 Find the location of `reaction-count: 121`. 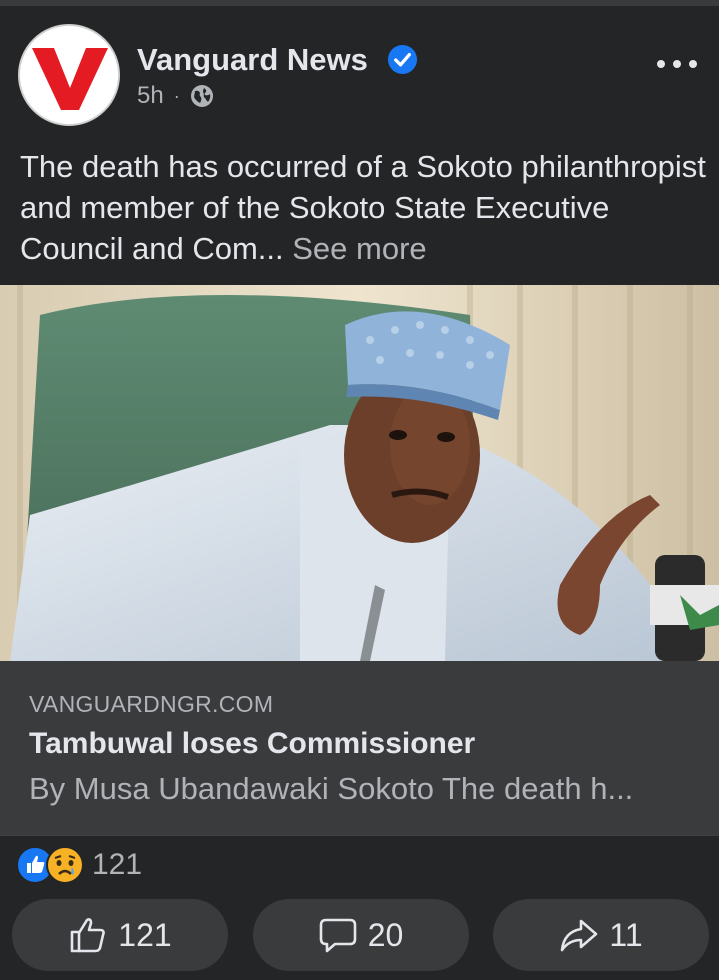

reaction-count: 121 is located at coordinates (117, 864).